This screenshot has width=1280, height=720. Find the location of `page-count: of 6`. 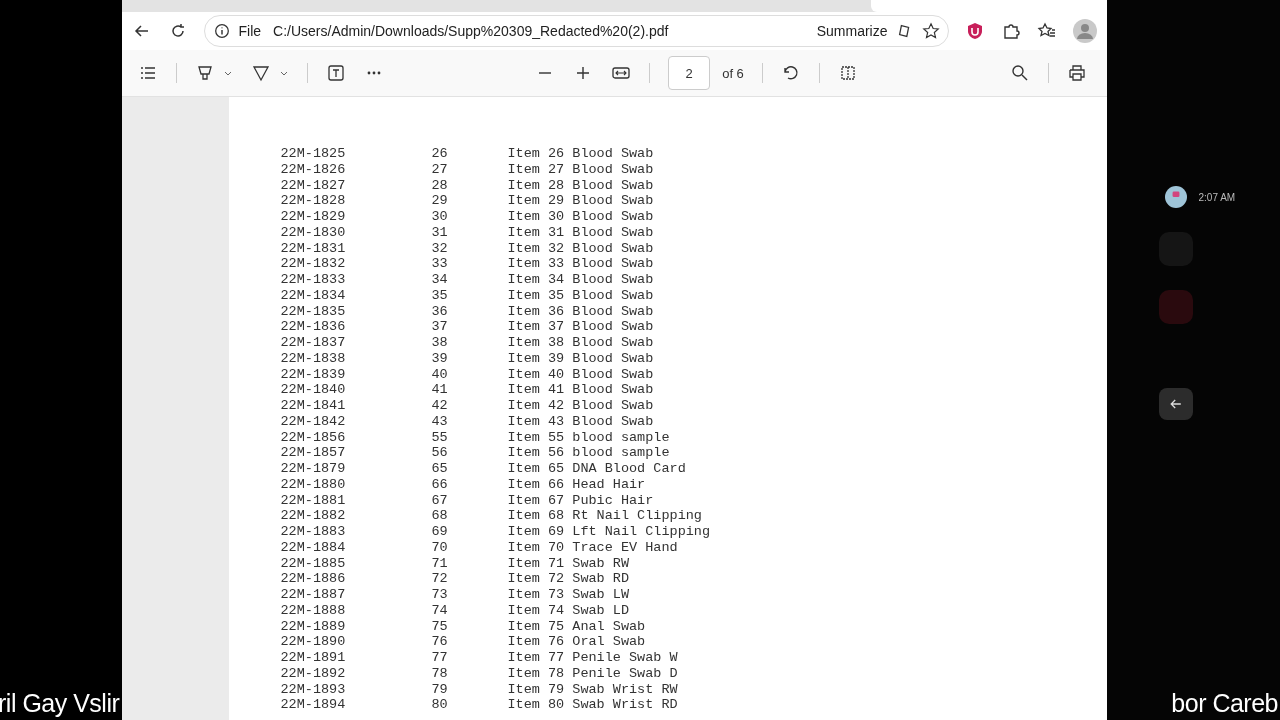

page-count: of 6 is located at coordinates (733, 73).